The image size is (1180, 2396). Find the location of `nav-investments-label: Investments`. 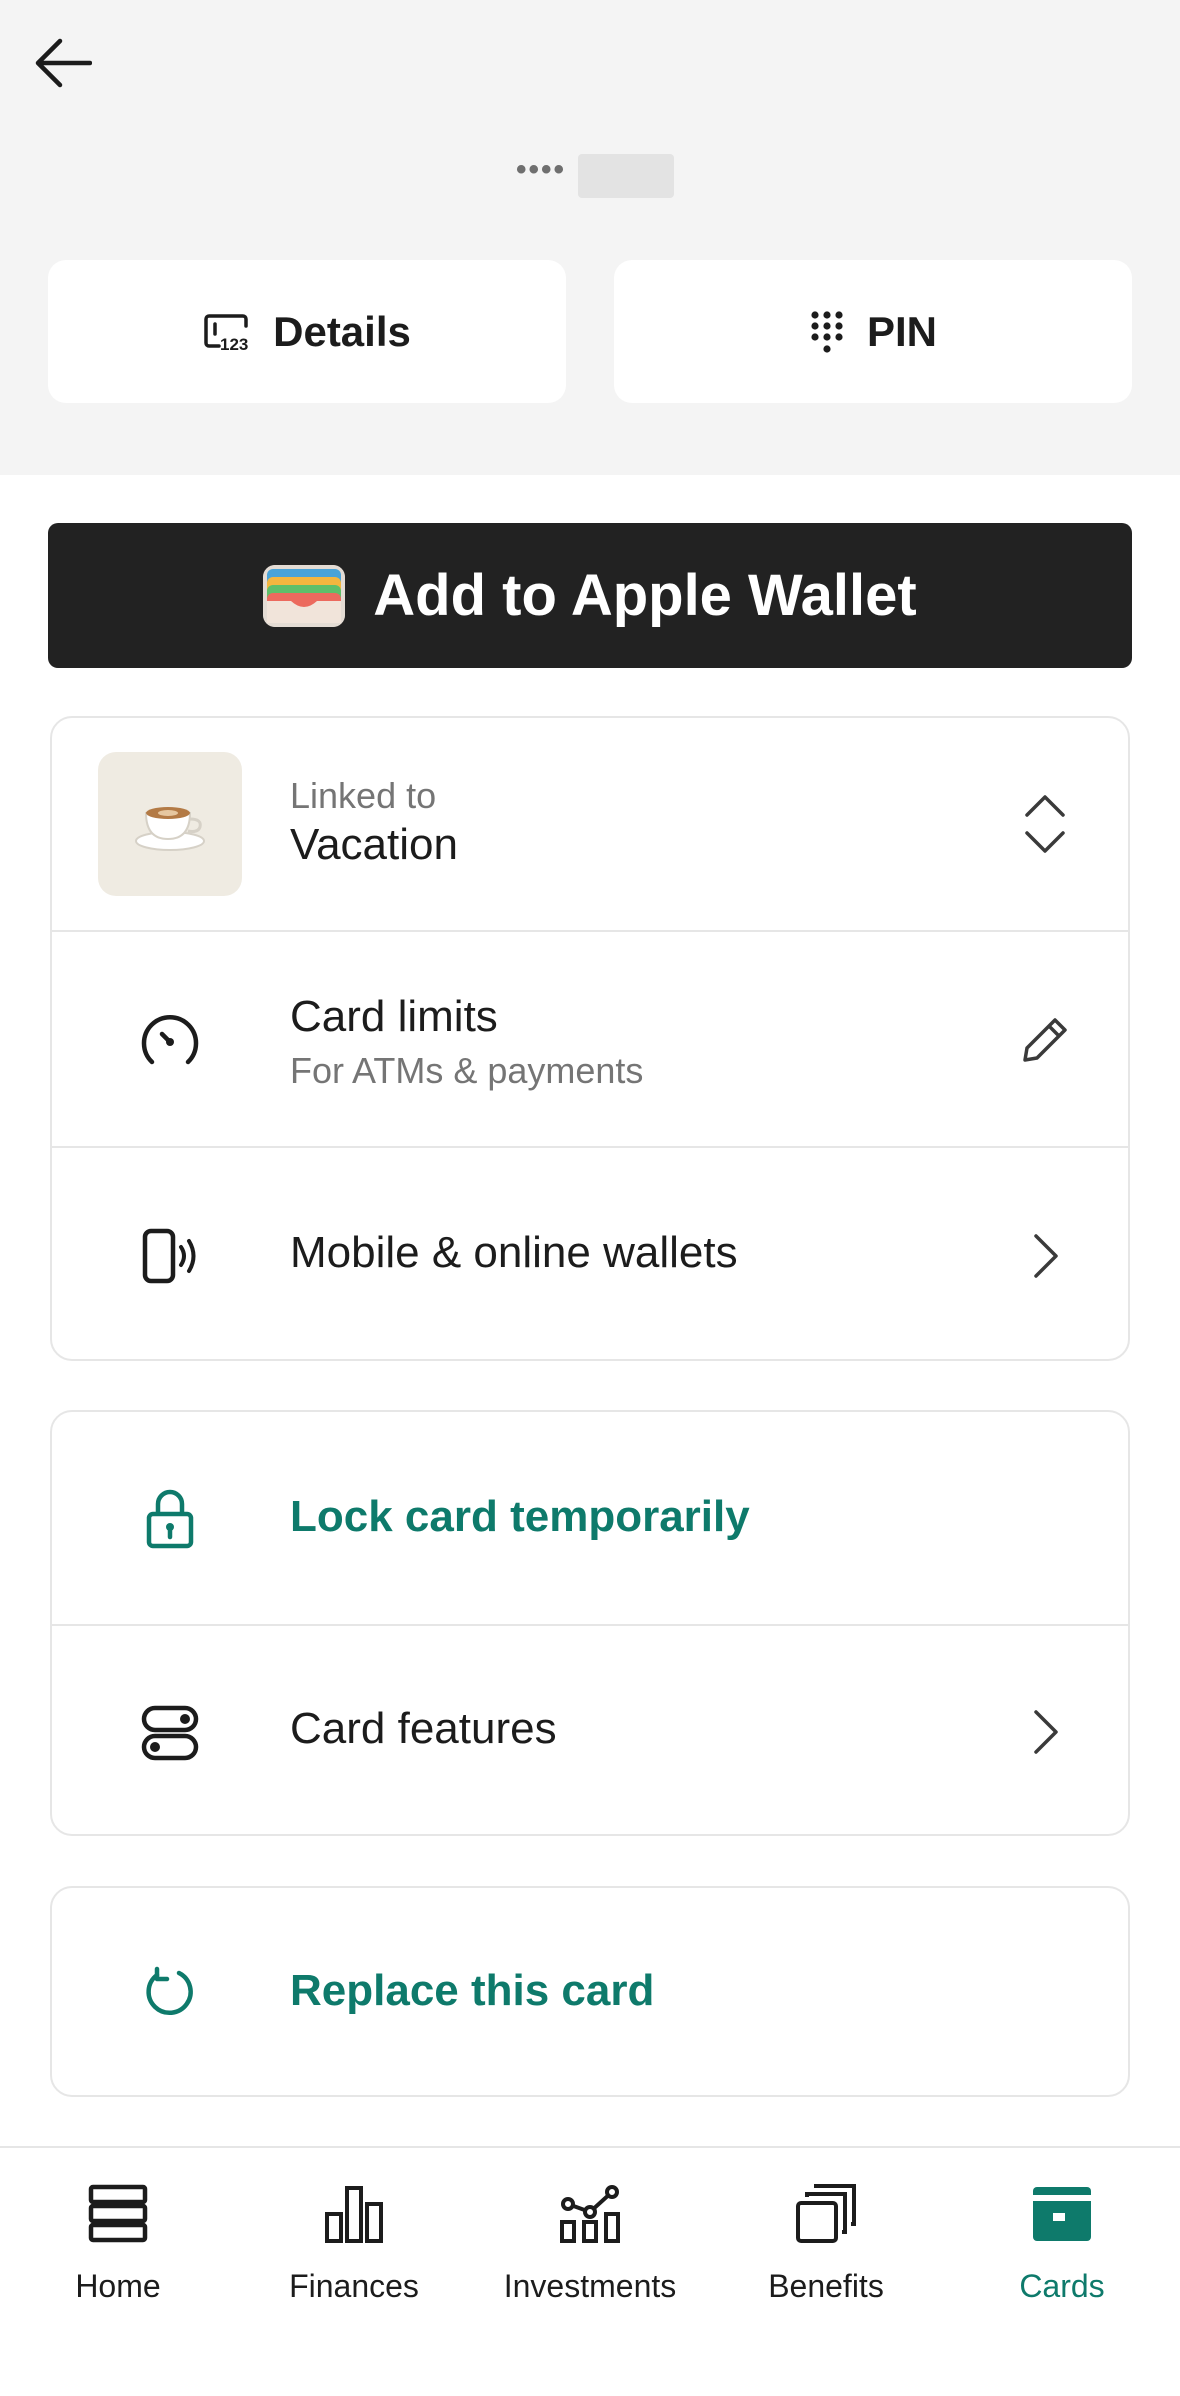

nav-investments-label: Investments is located at coordinates (590, 2286).